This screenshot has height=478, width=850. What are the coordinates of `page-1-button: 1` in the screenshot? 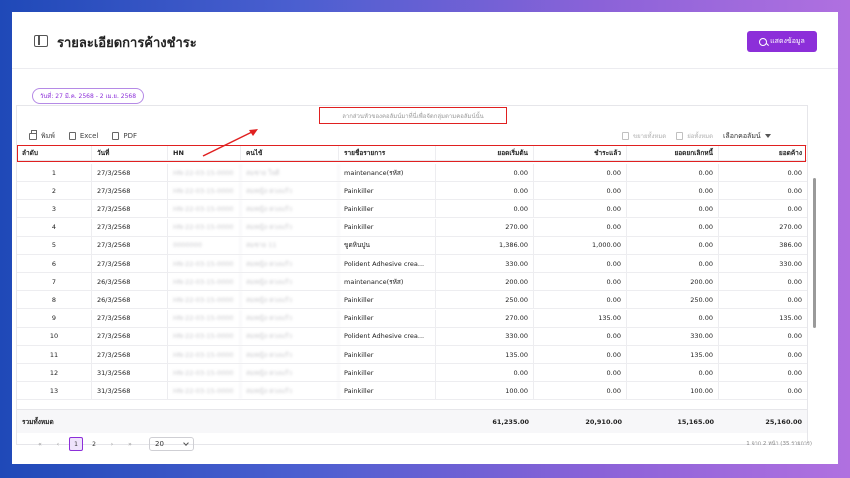 It's located at (76, 444).